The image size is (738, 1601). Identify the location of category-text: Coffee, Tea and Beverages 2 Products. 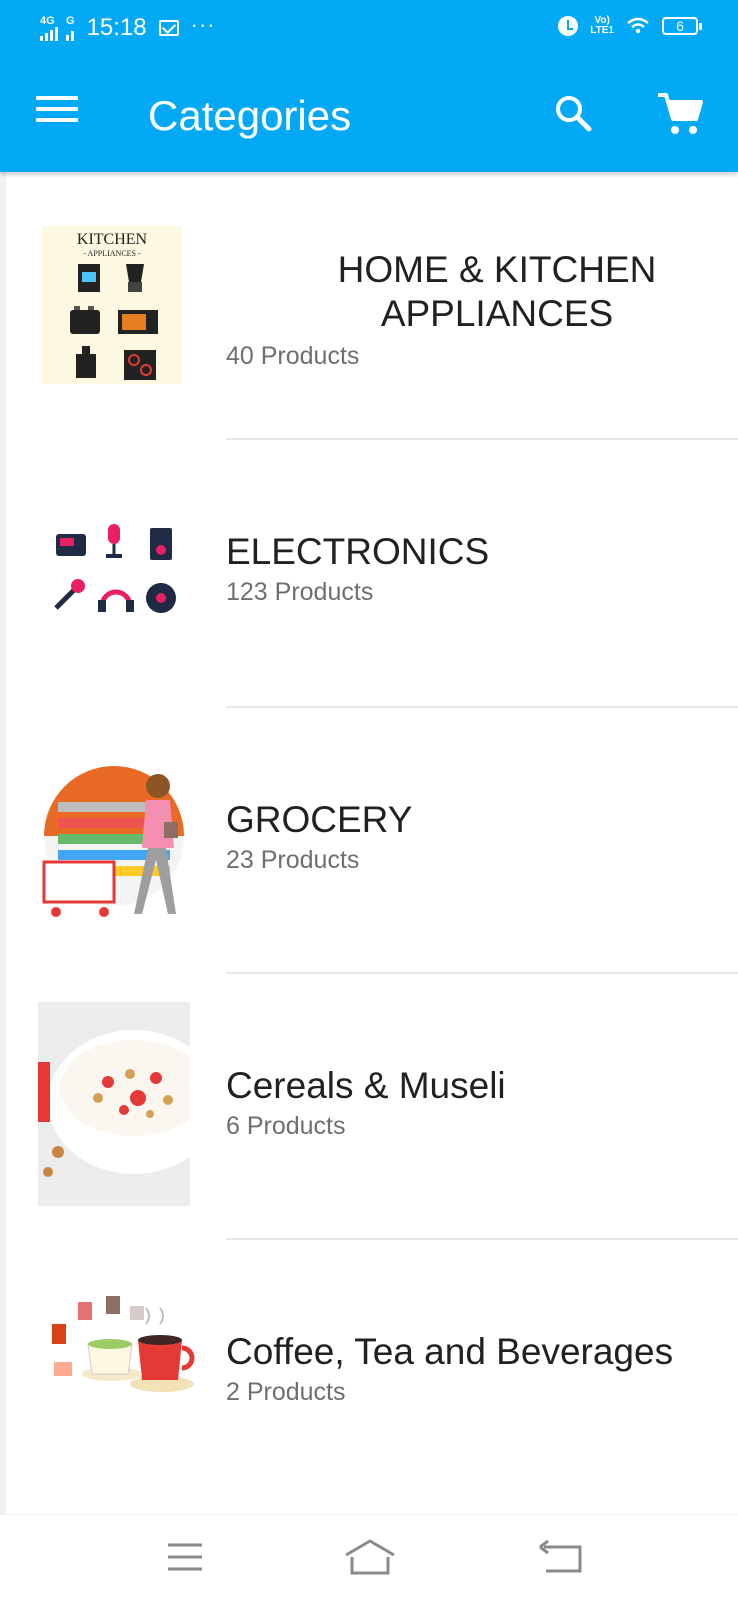
(482, 1368).